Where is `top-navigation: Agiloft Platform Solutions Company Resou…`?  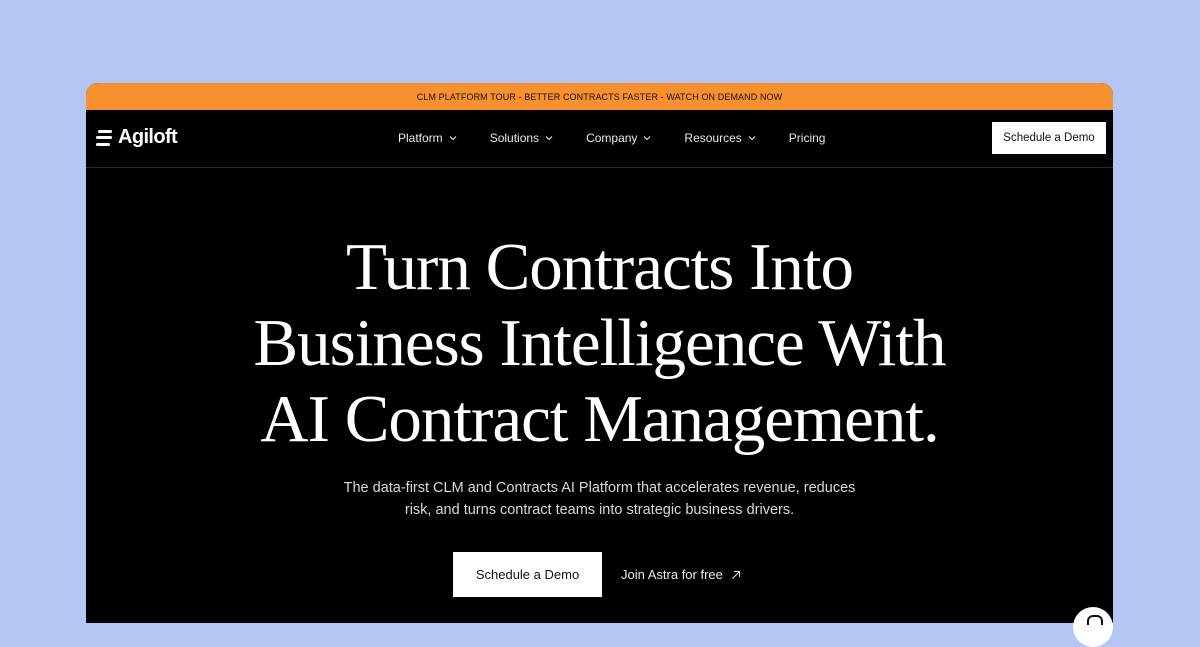
top-navigation: Agiloft Platform Solutions Company Resou… is located at coordinates (599, 139).